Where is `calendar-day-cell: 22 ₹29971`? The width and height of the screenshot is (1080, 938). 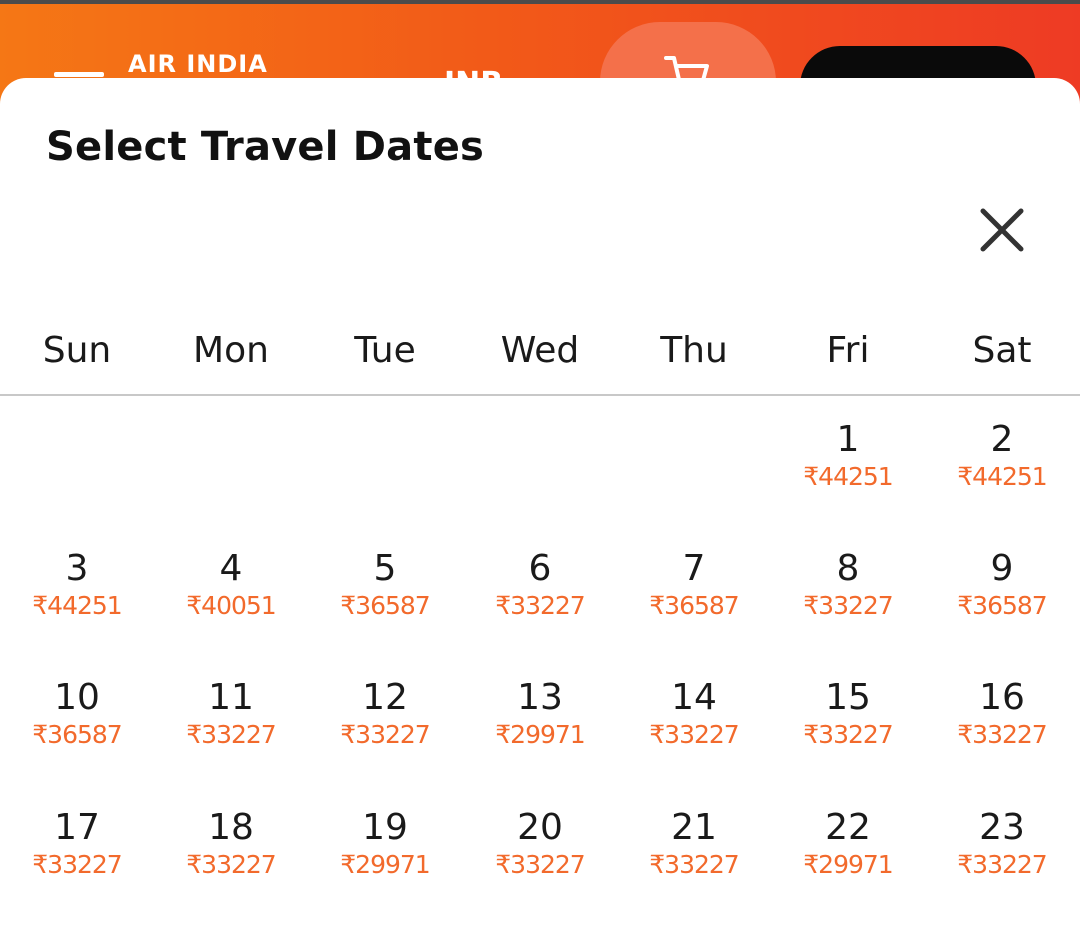 calendar-day-cell: 22 ₹29971 is located at coordinates (848, 858).